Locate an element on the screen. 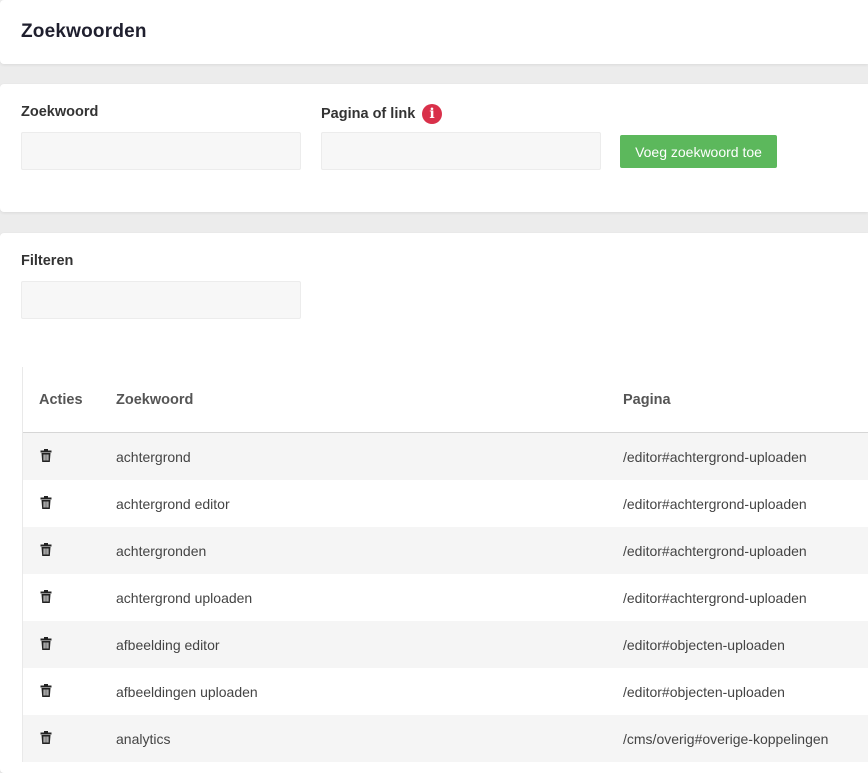 This screenshot has height=773, width=868. add-keyword-button: Voeg zoekwoord toe is located at coordinates (698, 151).